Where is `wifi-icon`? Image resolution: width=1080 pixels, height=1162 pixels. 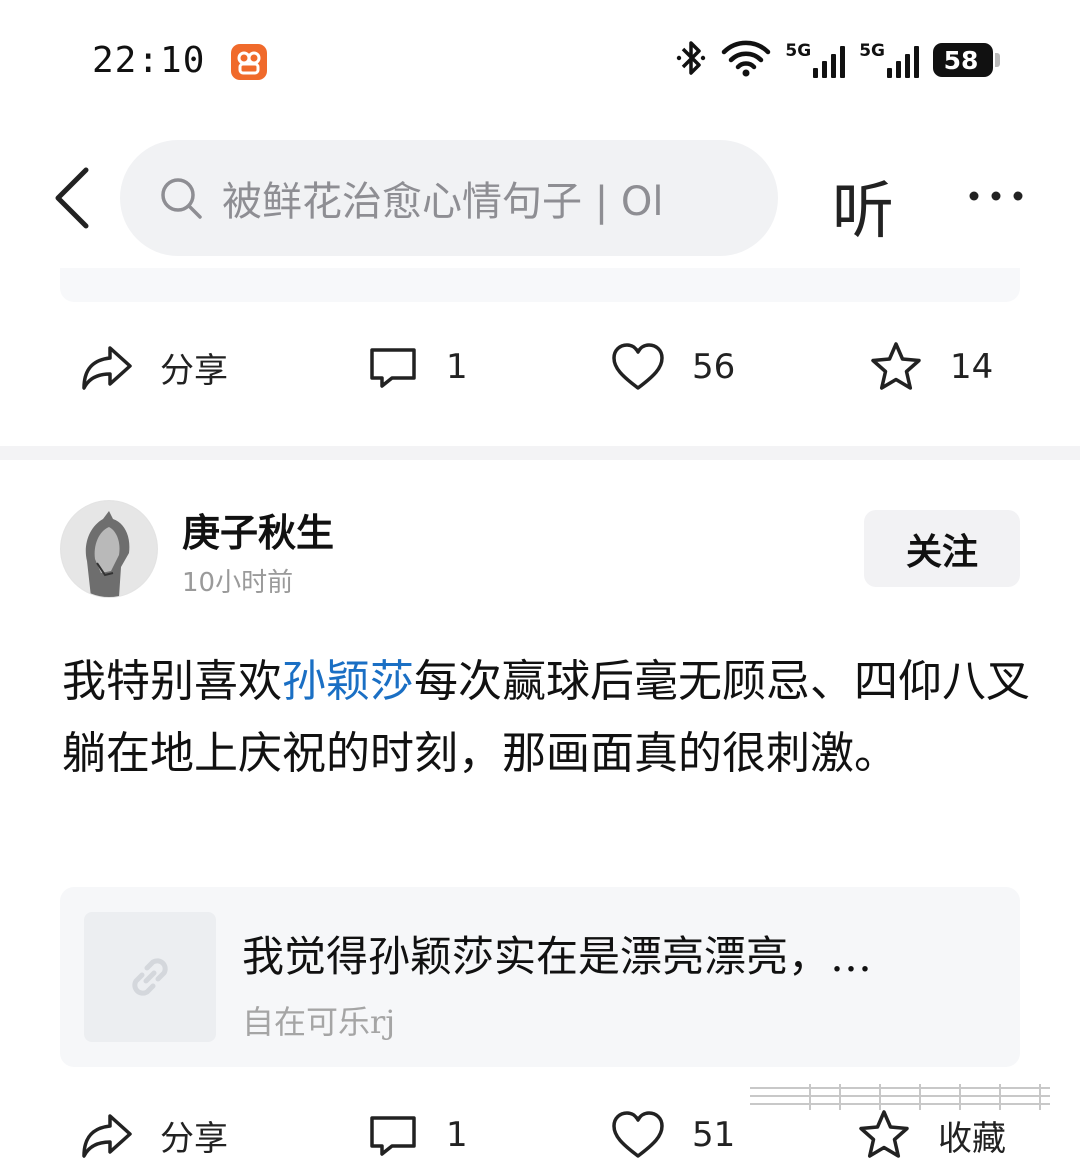
wifi-icon is located at coordinates (746, 60).